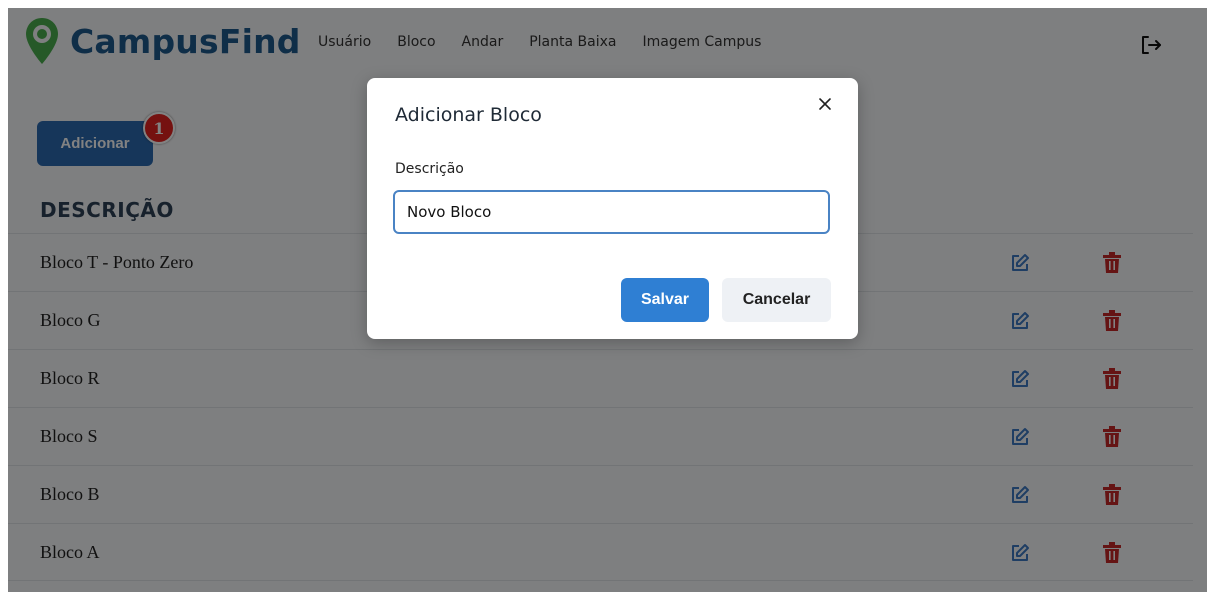  Describe the element at coordinates (665, 300) in the screenshot. I see `save-button: Salvar` at that location.